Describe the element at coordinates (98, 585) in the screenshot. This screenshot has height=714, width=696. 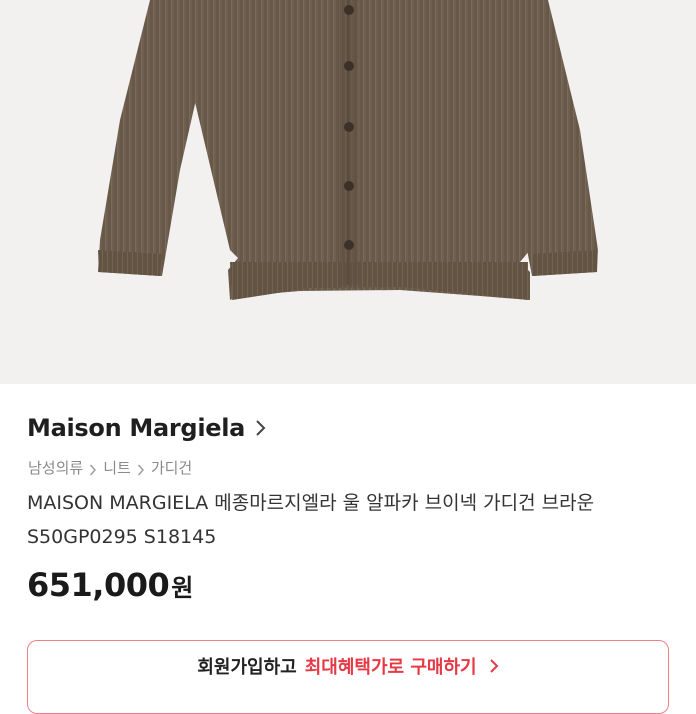
I see `price-value: 651,000` at that location.